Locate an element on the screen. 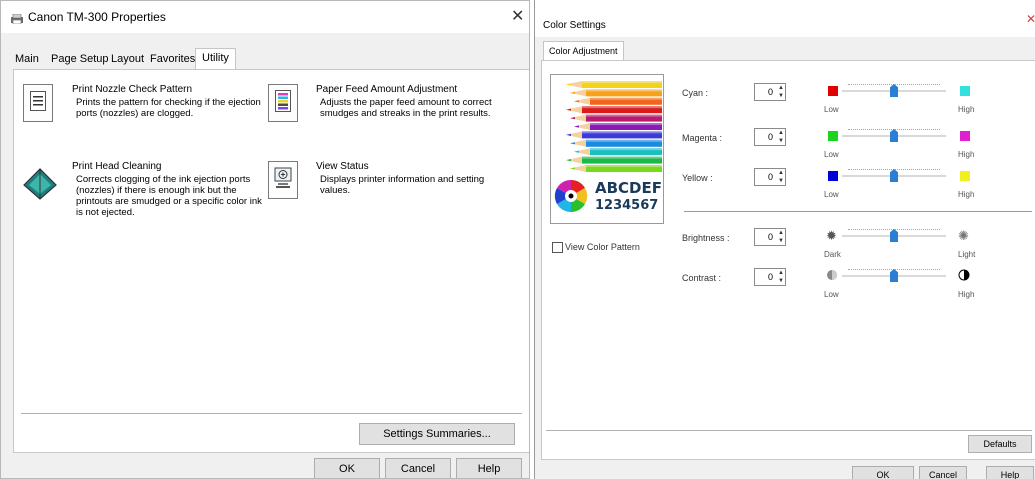 This screenshot has height=479, width=1035. brightness-label: Brightness : is located at coordinates (706, 238).